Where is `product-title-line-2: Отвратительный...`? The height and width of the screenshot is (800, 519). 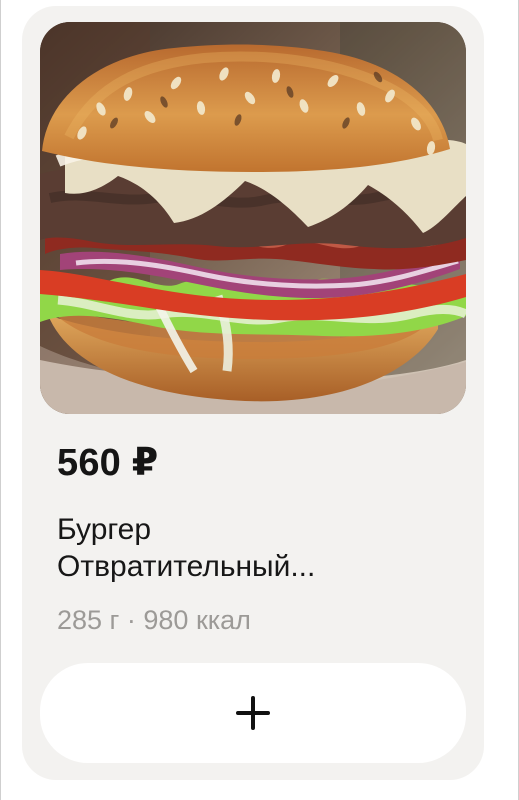
product-title-line-2: Отвратительный... is located at coordinates (186, 566).